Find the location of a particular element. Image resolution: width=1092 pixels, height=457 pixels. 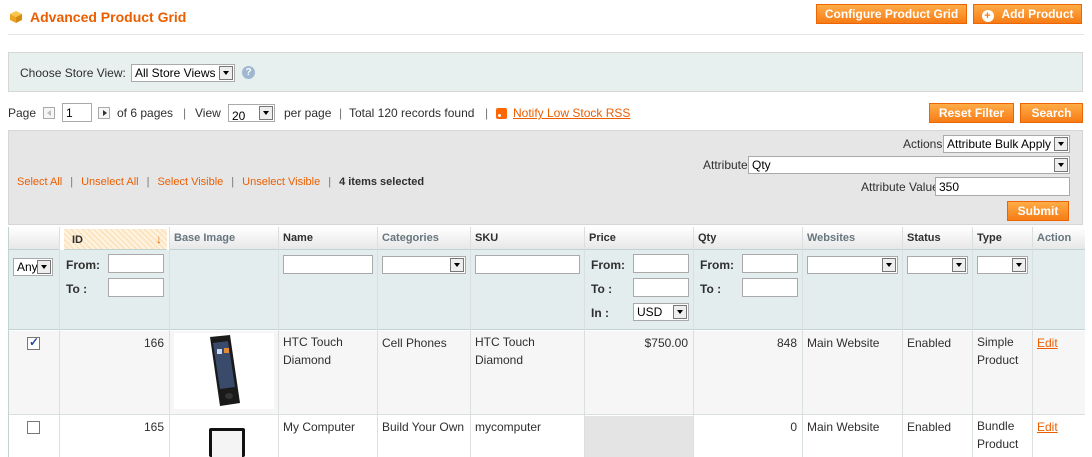

row-qty: 0 is located at coordinates (793, 427).